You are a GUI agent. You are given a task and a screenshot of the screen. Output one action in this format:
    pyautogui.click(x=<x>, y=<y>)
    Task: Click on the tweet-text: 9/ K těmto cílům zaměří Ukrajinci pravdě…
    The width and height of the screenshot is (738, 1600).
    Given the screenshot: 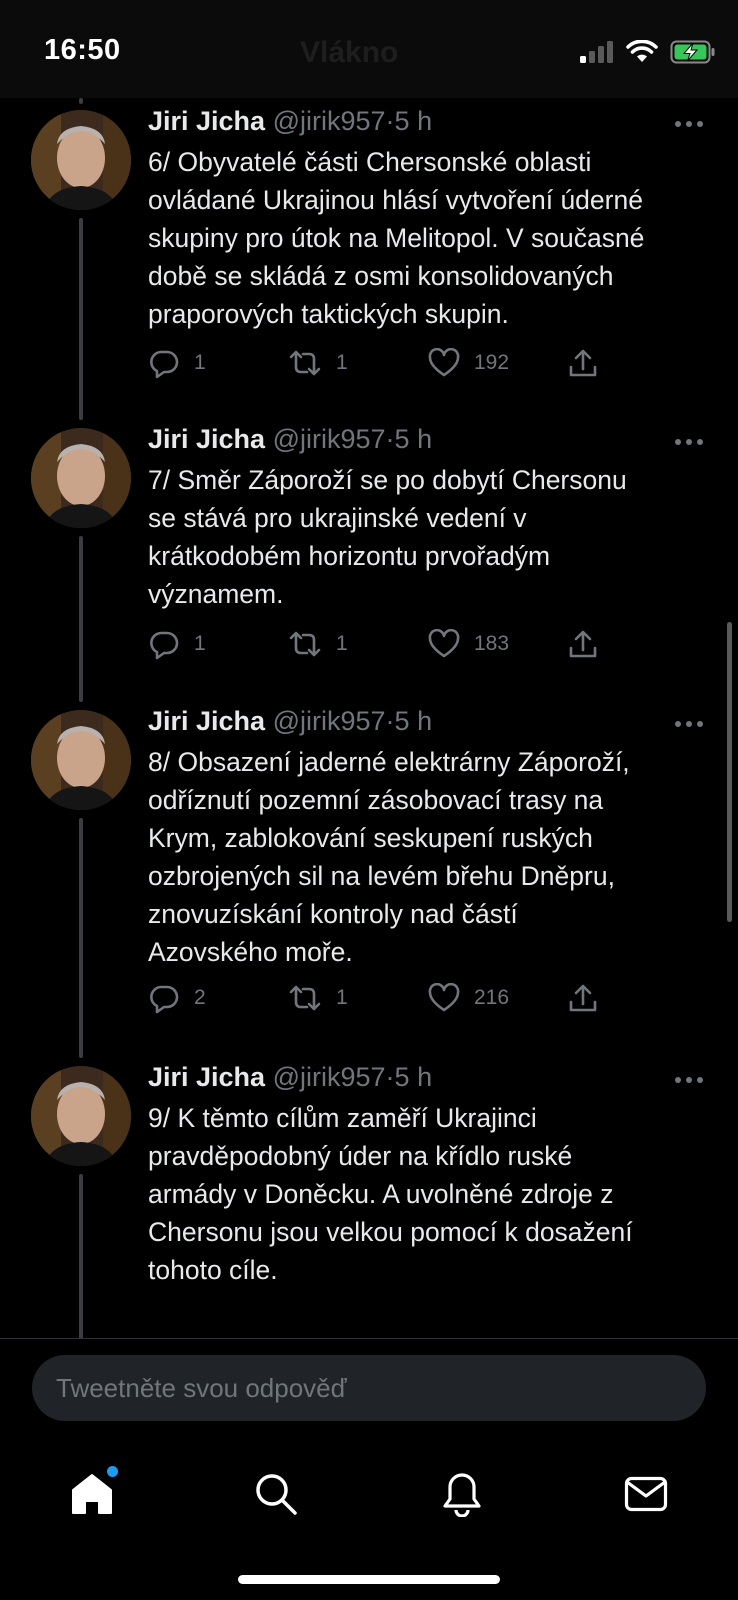 What is the action you would take?
    pyautogui.click(x=390, y=1194)
    